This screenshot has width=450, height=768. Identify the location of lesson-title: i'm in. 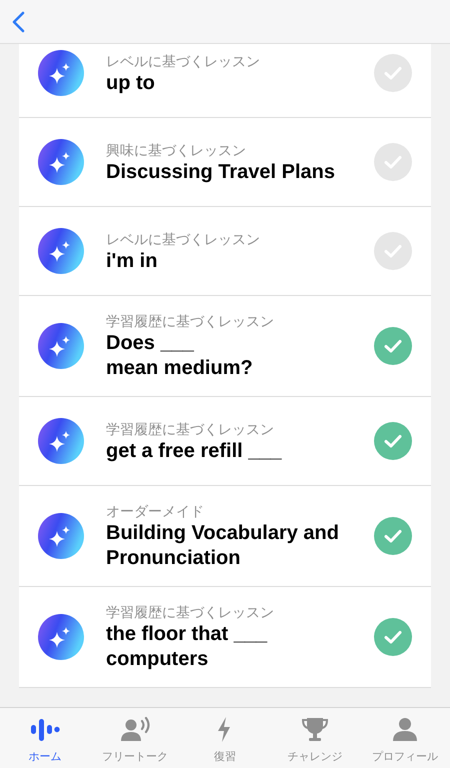
(132, 261).